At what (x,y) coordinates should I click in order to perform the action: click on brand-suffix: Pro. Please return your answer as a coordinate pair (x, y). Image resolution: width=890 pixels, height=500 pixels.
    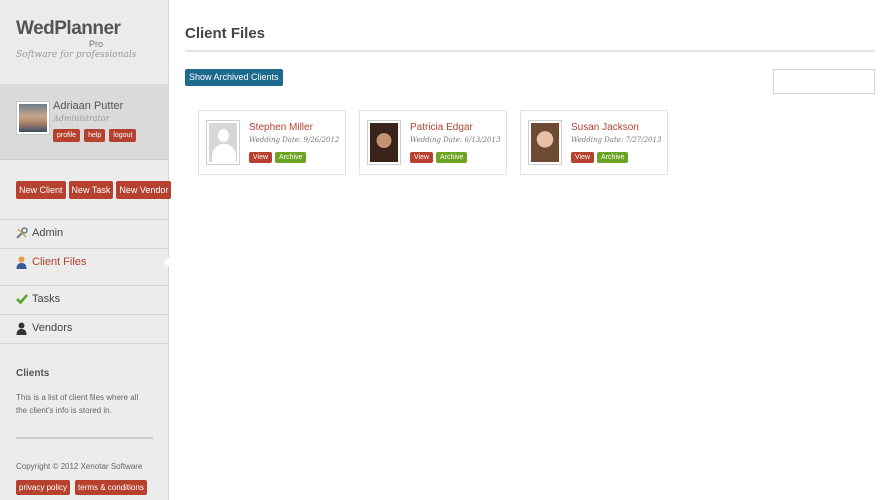
    Looking at the image, I should click on (96, 44).